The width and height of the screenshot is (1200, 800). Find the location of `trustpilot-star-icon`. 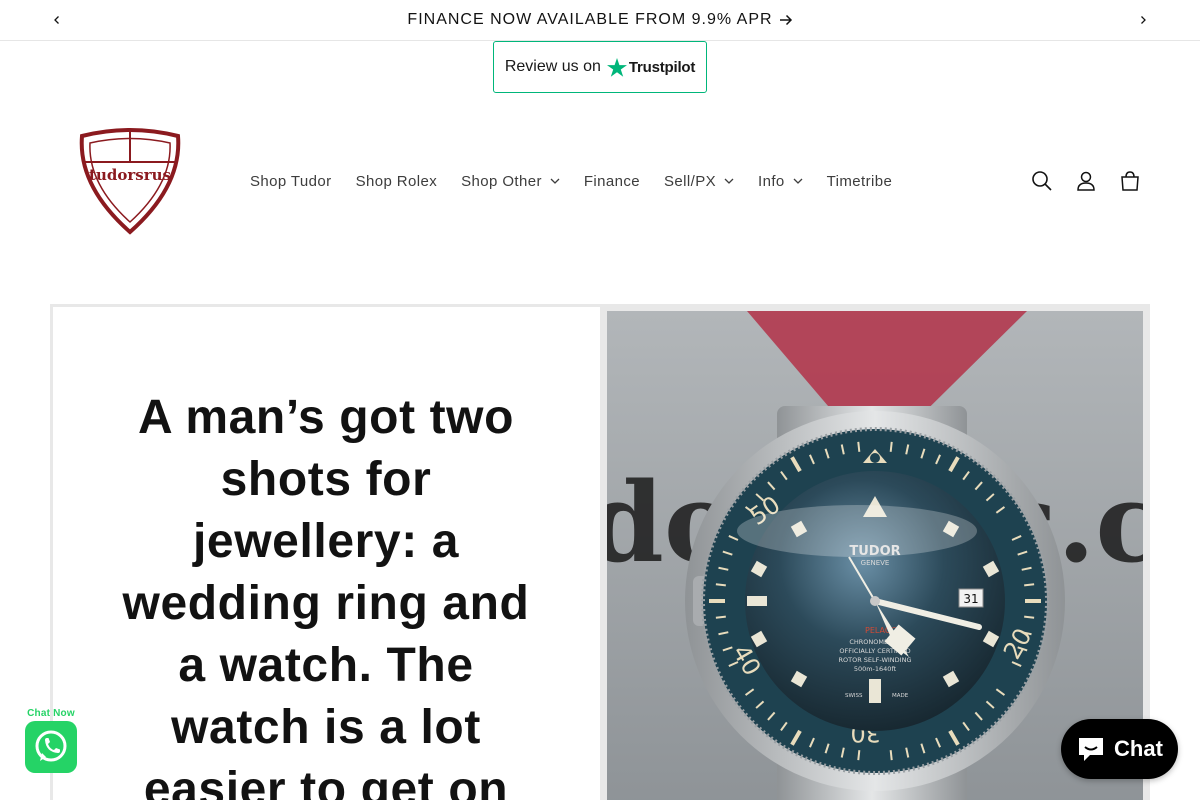

trustpilot-star-icon is located at coordinates (616, 67).